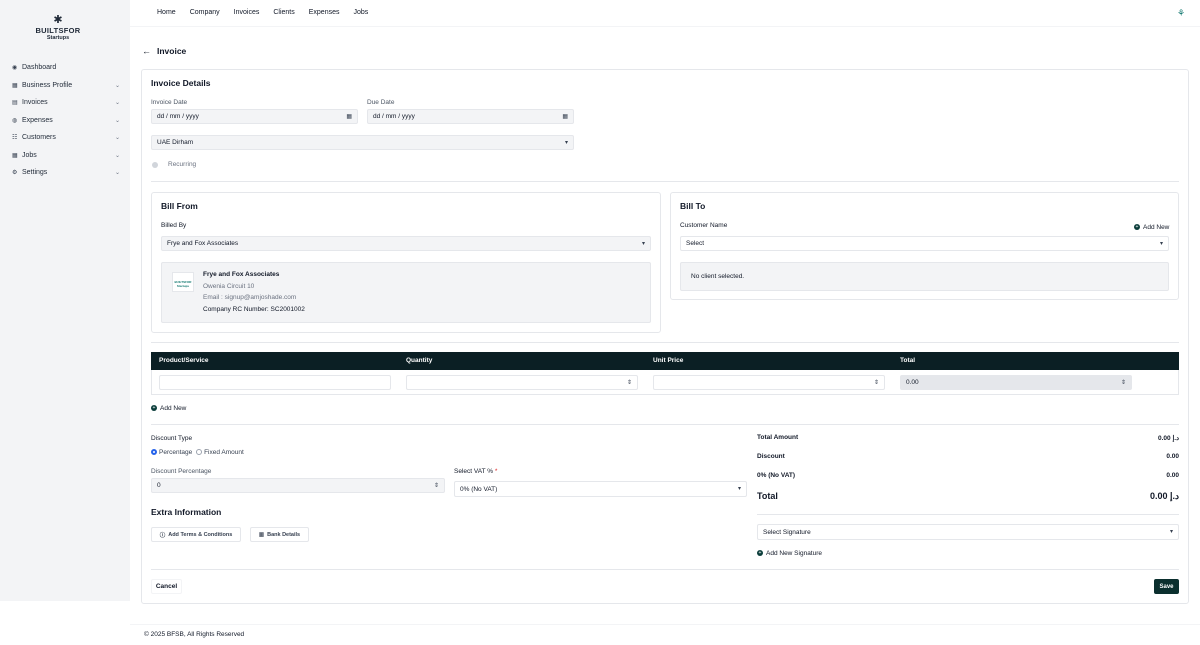 The image size is (1200, 645). I want to click on no-client-message: No client selected., so click(924, 276).